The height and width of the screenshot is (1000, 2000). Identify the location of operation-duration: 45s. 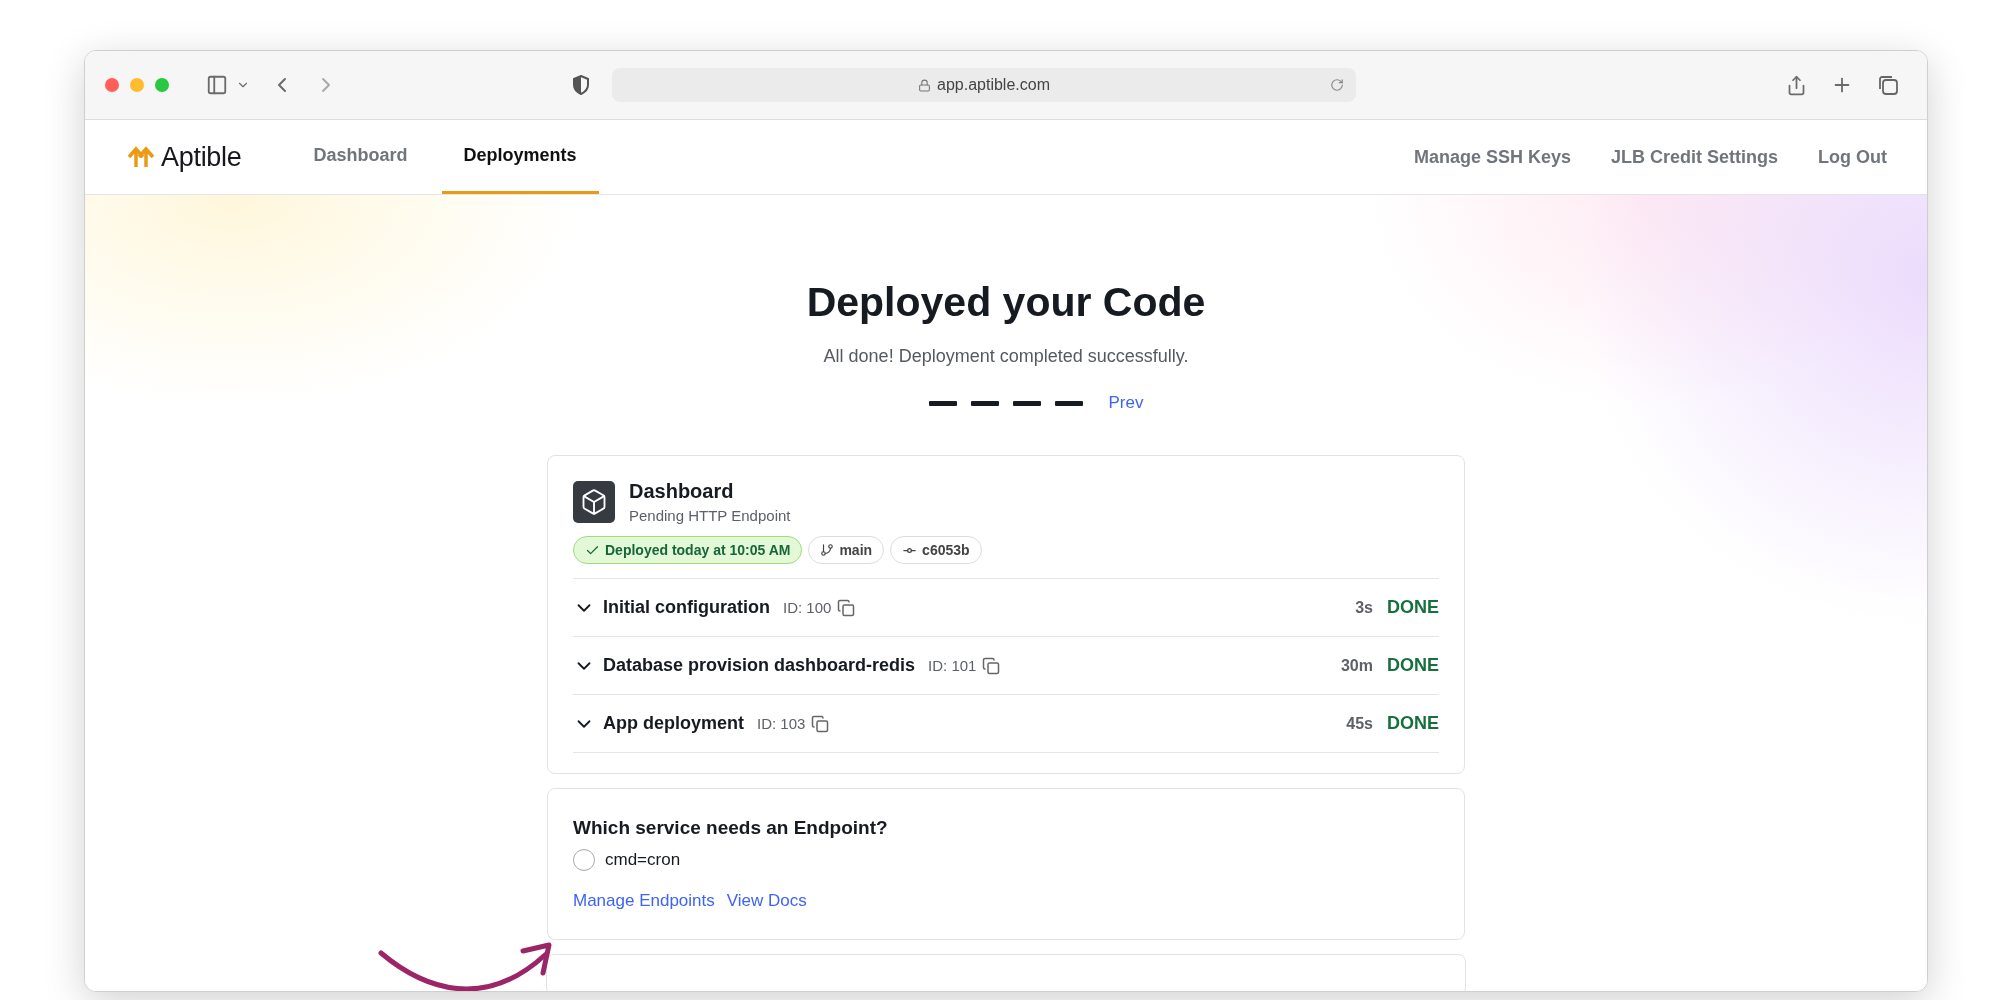
(1359, 723).